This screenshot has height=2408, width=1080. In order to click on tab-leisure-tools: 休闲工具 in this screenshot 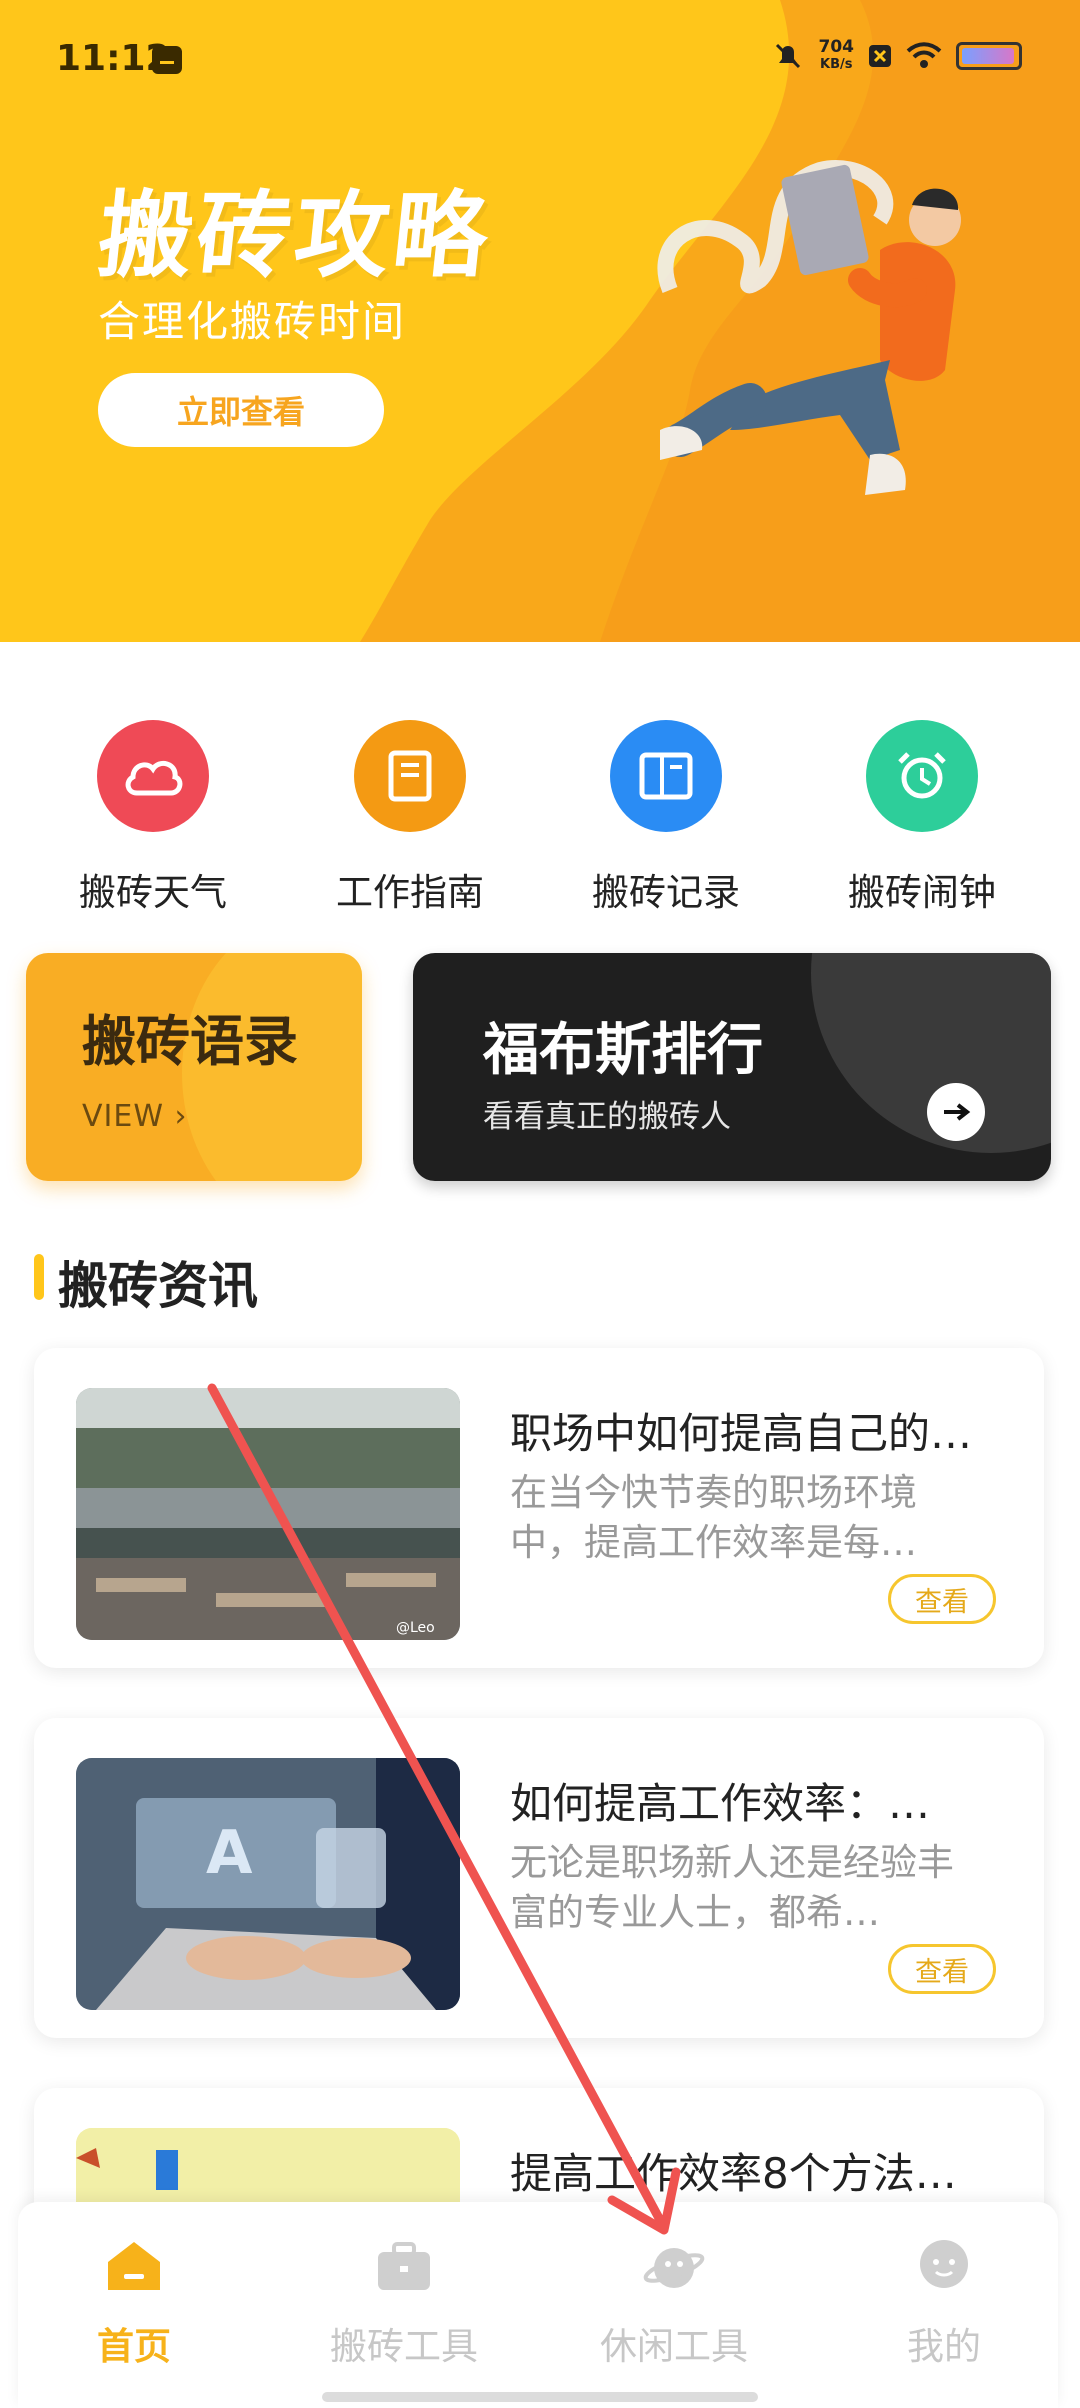, I will do `click(674, 2303)`.